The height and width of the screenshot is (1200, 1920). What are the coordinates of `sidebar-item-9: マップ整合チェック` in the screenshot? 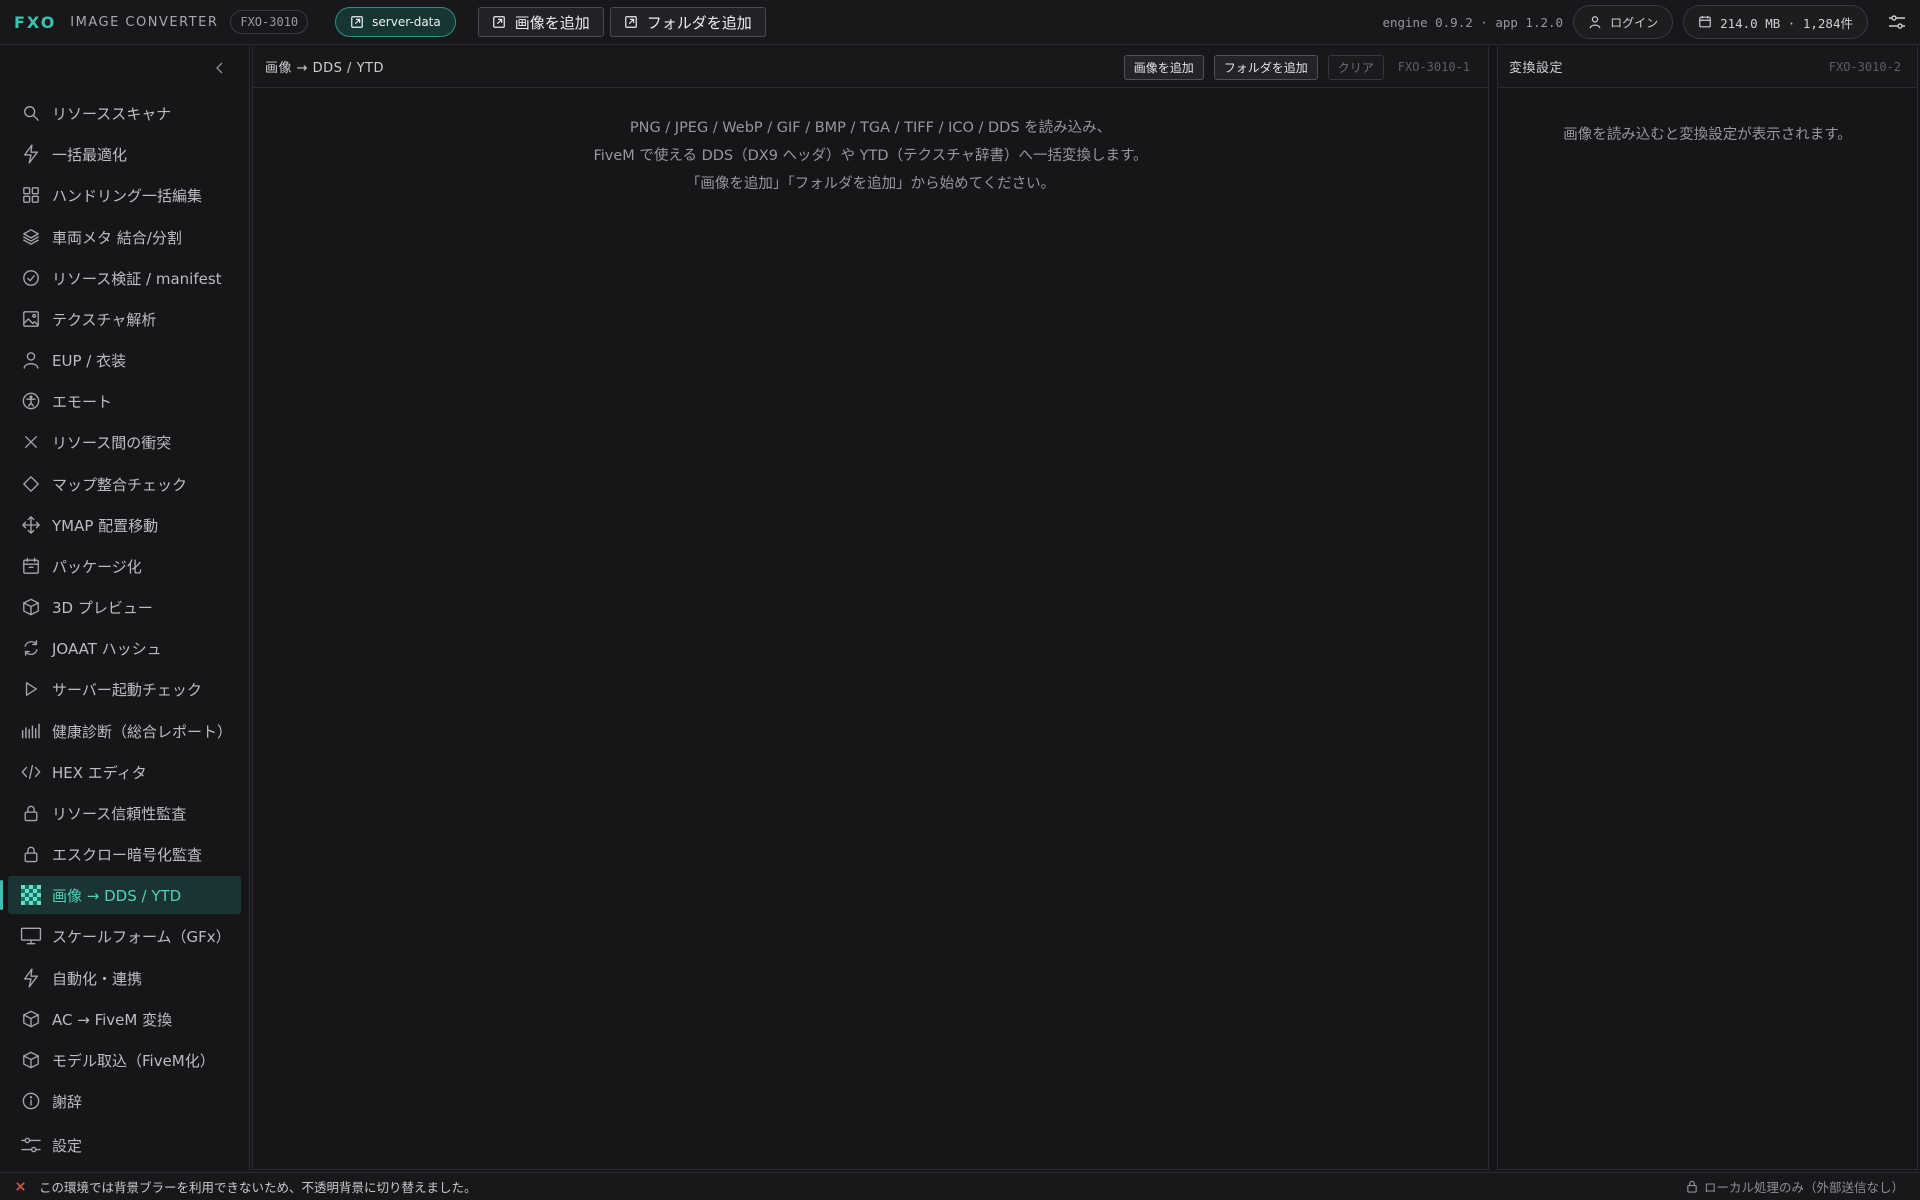 It's located at (124, 484).